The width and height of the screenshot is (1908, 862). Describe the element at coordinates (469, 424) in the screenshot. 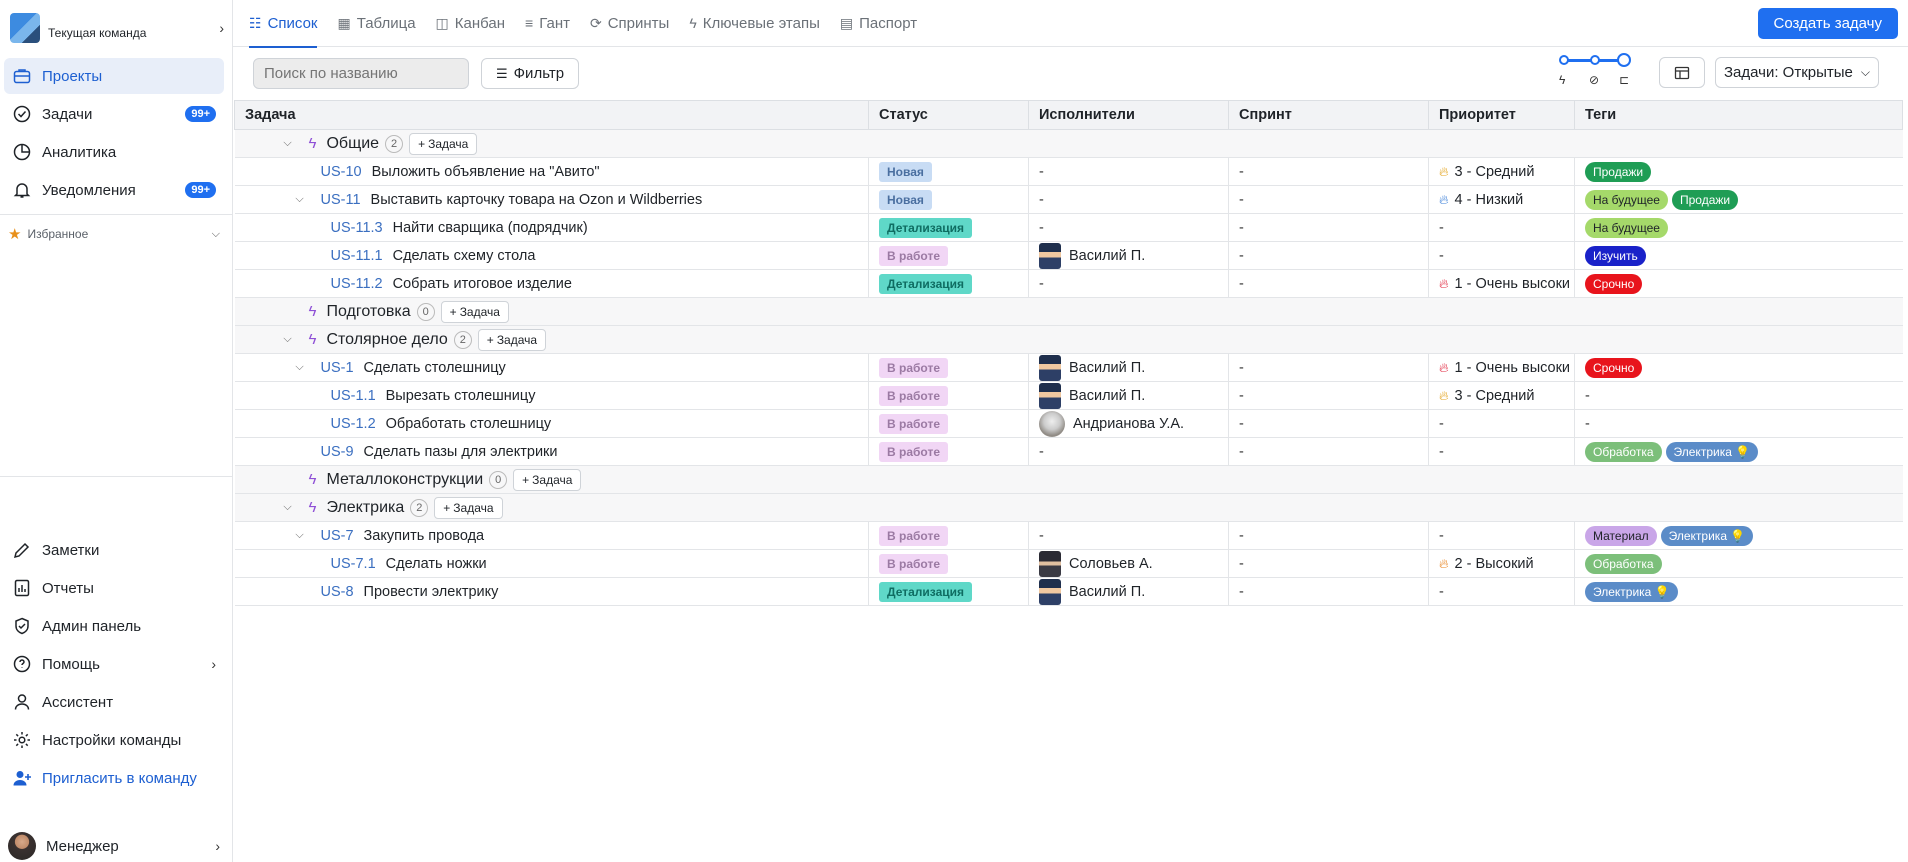

I see `task-title: Обработать столешницу` at that location.